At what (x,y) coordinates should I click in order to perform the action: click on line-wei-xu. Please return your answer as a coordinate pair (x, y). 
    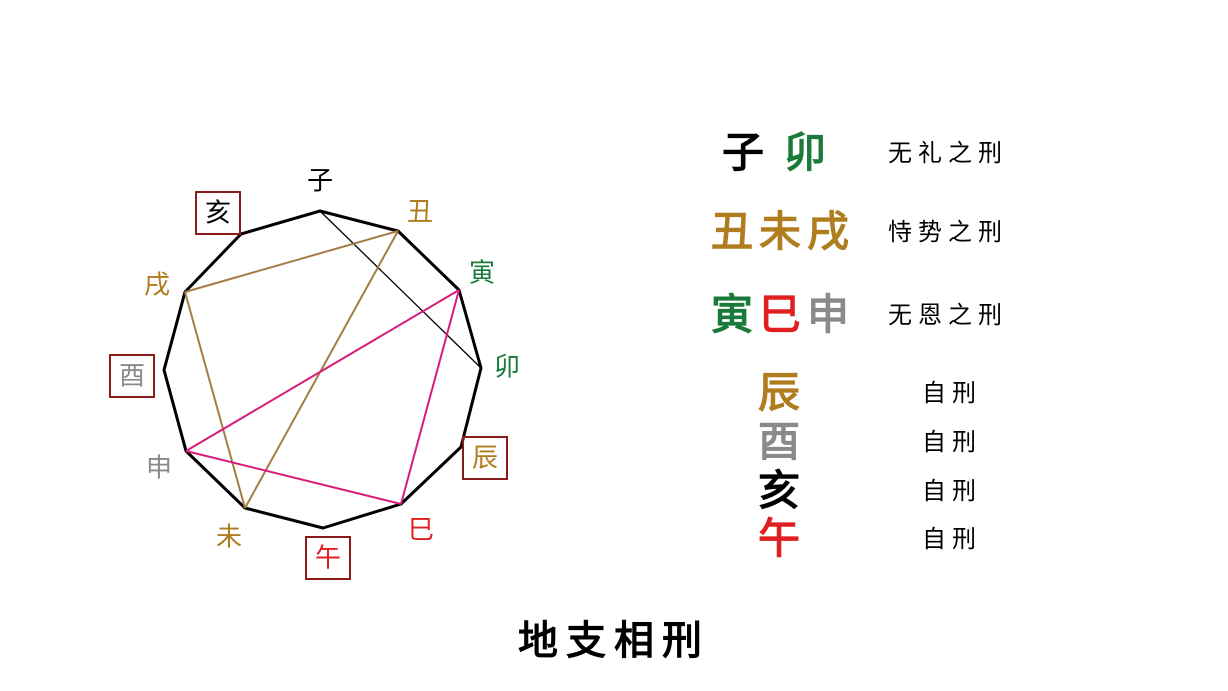
    Looking at the image, I should click on (215, 400).